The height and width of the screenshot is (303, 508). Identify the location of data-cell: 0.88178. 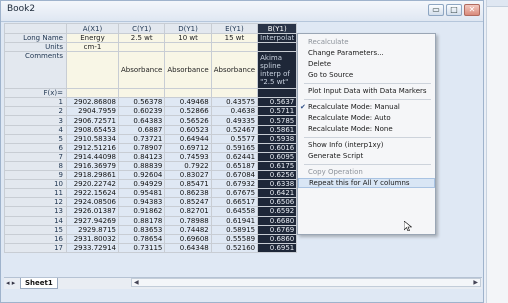
(141, 220).